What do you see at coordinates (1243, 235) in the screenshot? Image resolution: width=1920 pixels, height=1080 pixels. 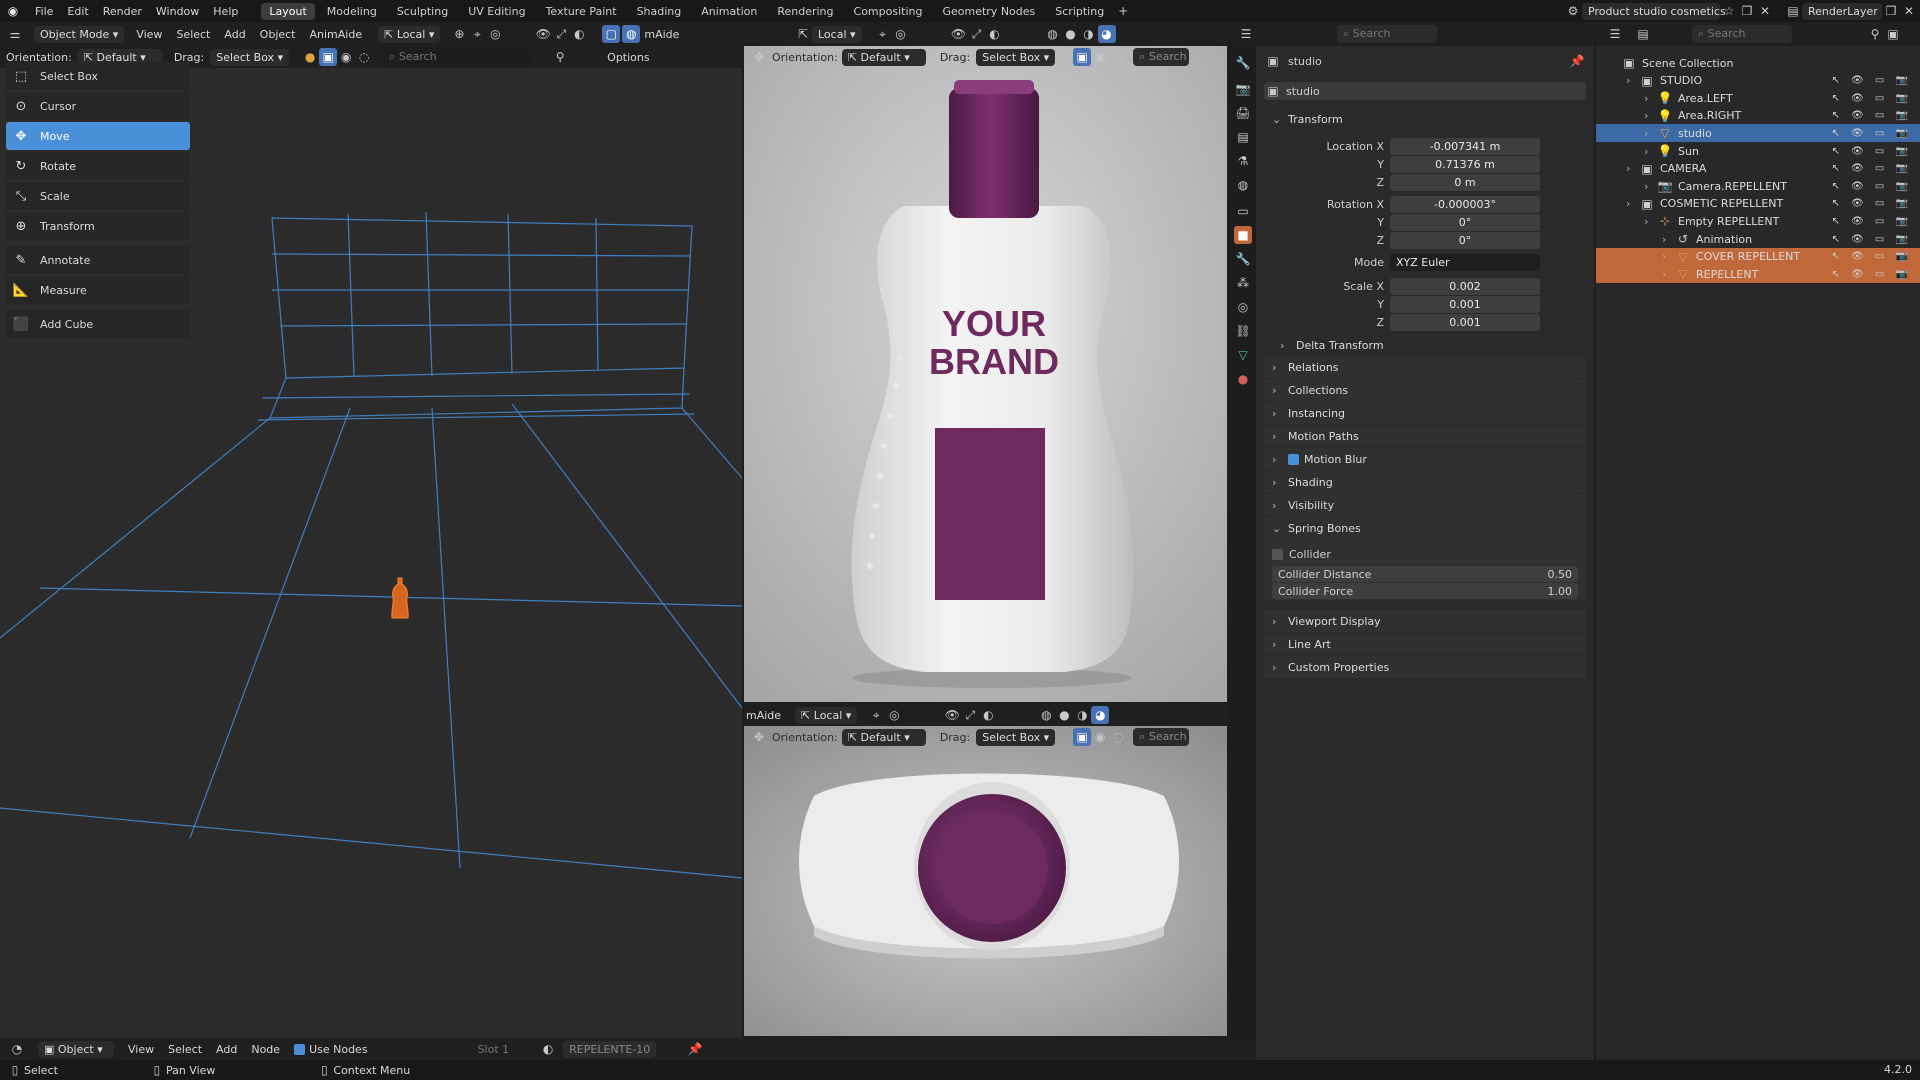 I see `object-tab-icon: ■` at bounding box center [1243, 235].